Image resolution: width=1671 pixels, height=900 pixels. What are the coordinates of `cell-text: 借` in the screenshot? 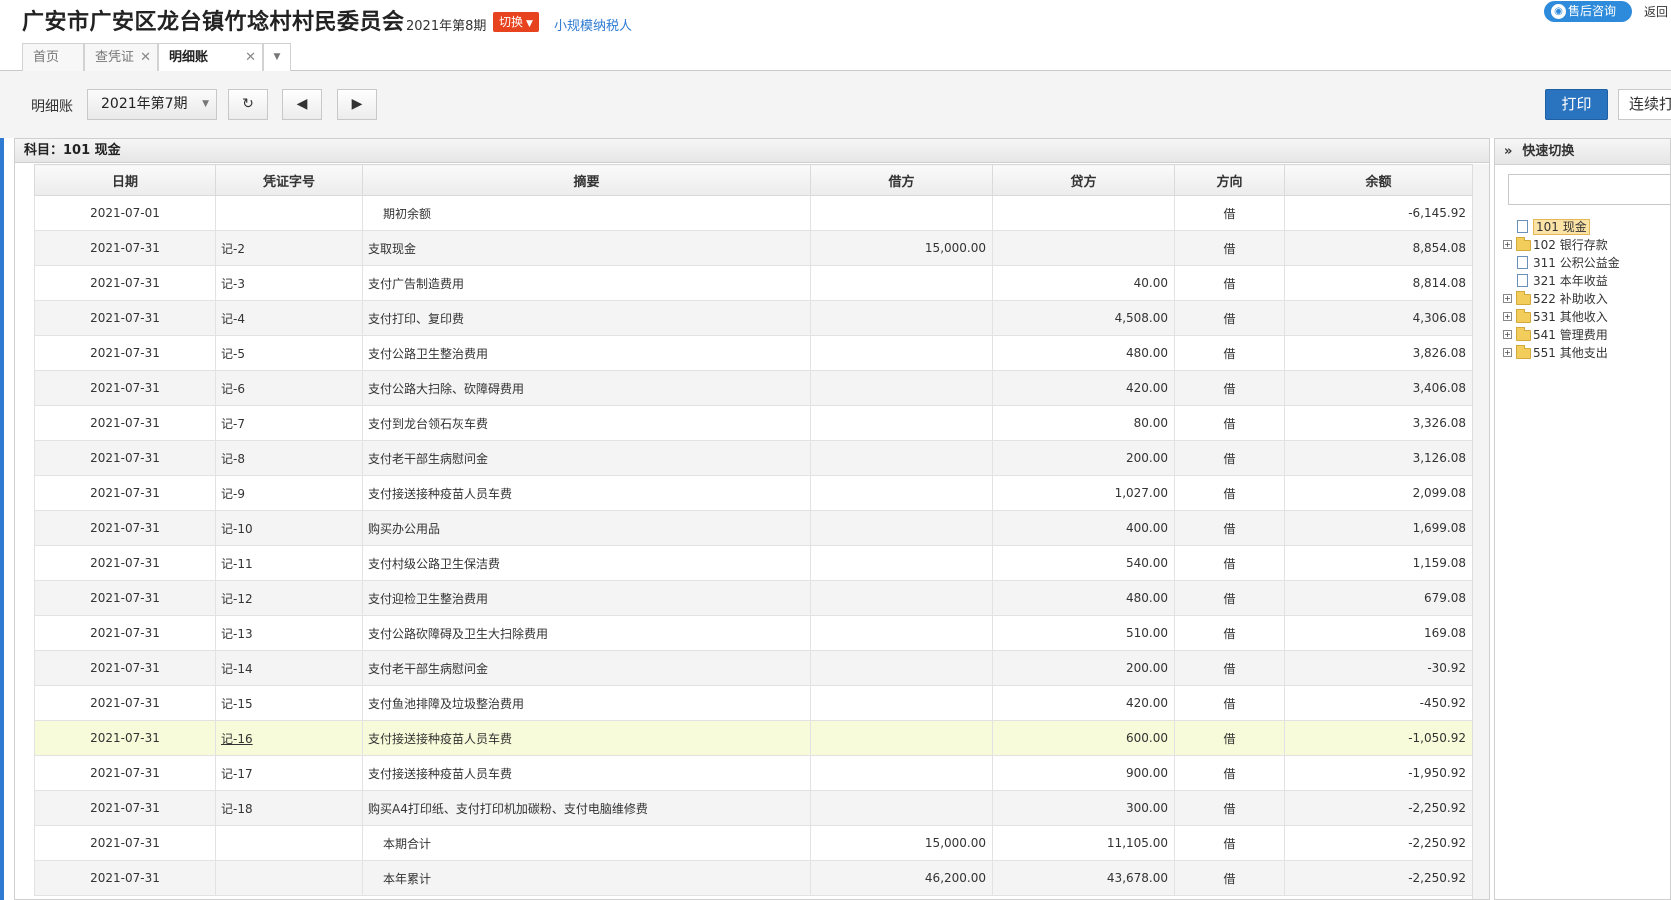 It's located at (1229, 703).